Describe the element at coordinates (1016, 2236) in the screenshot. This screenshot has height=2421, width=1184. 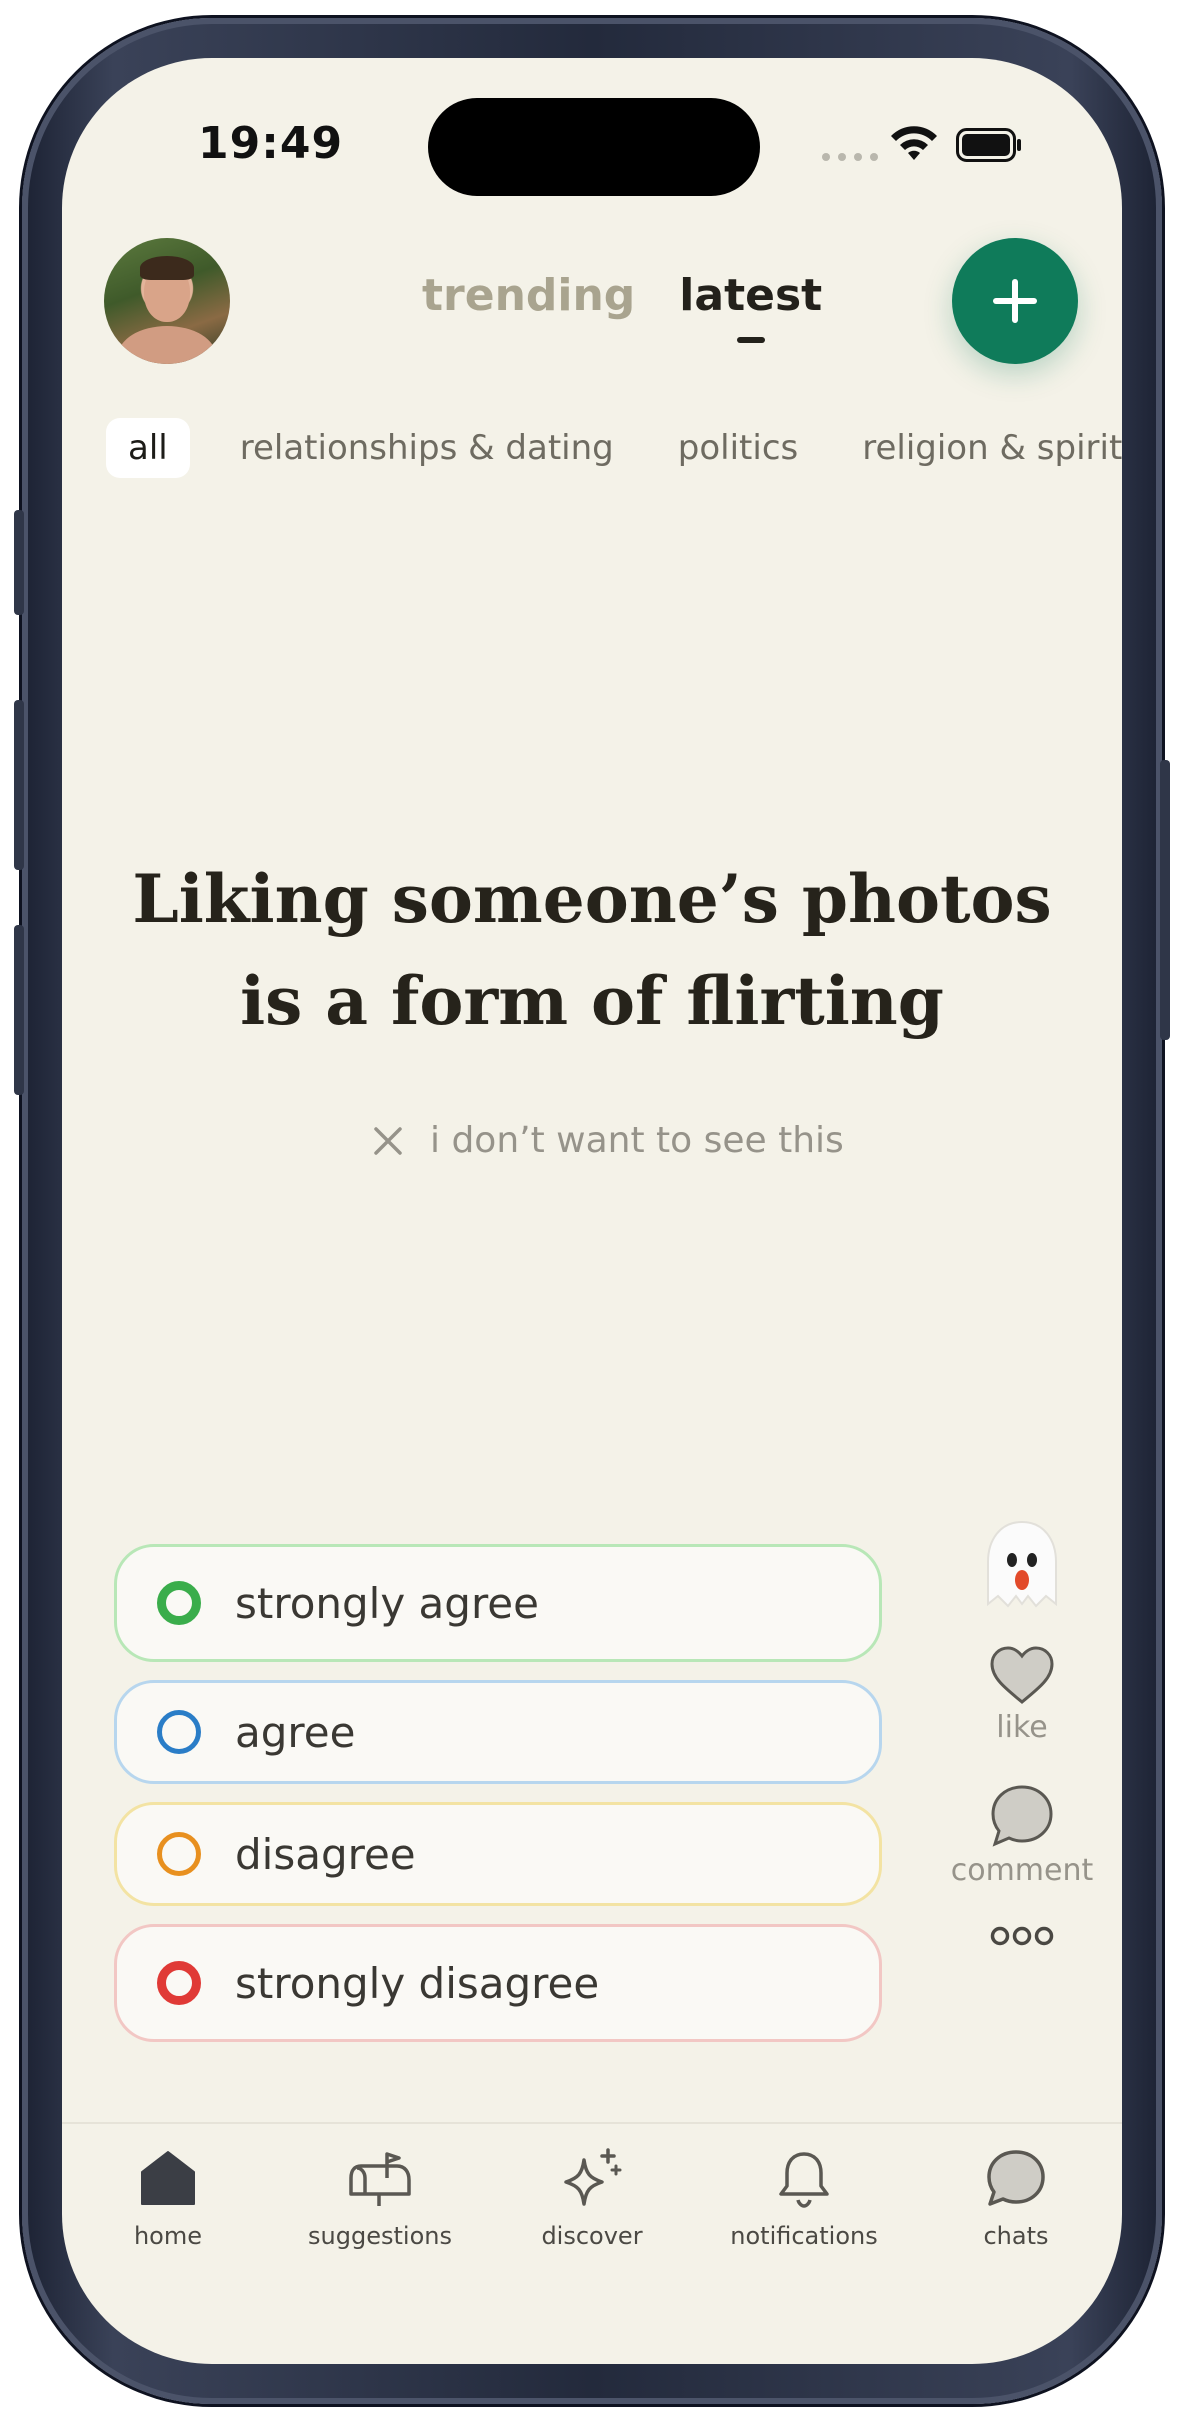
I see `nav-chats-label: chats` at that location.